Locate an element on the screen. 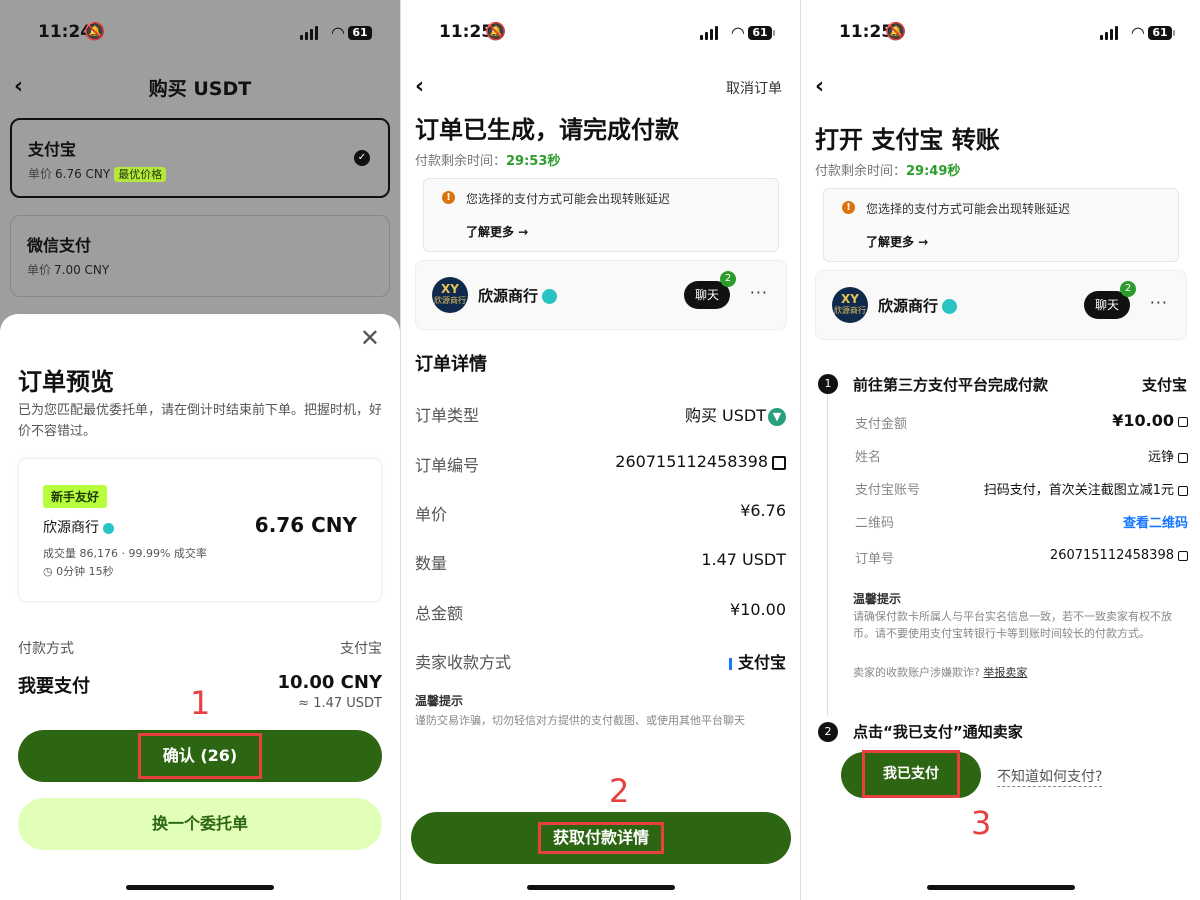 The image size is (1200, 900). step-number: 3 is located at coordinates (981, 823).